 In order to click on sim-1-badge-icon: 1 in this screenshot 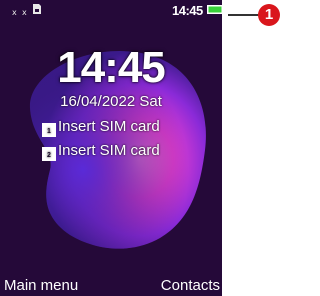, I will do `click(49, 130)`.